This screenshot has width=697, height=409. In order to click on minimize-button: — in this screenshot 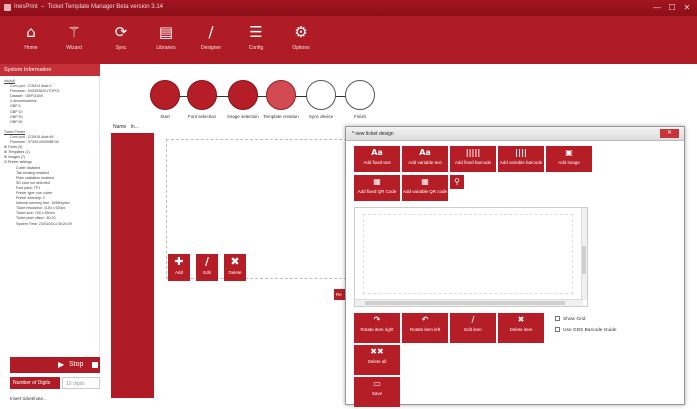, I will do `click(657, 7)`.